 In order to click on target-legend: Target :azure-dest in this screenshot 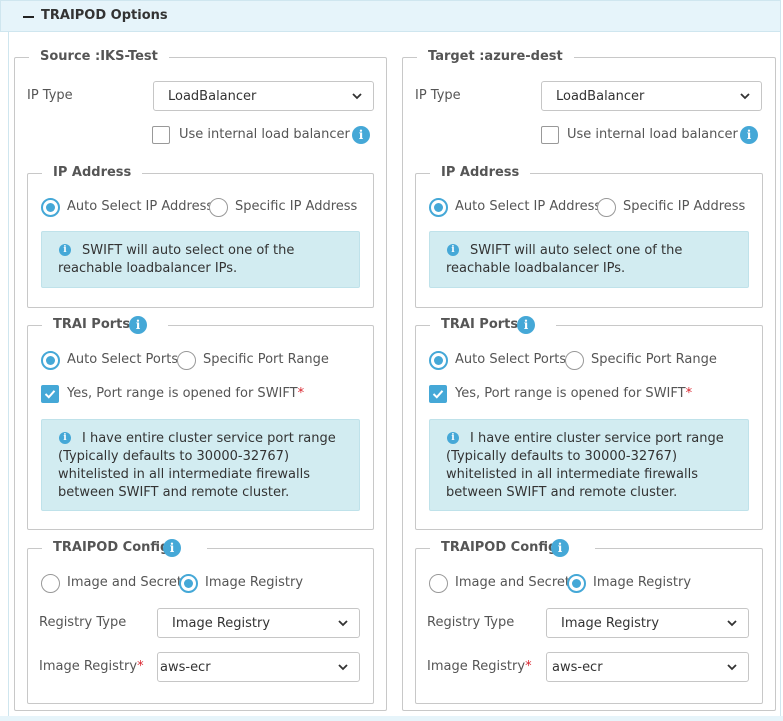, I will do `click(495, 56)`.